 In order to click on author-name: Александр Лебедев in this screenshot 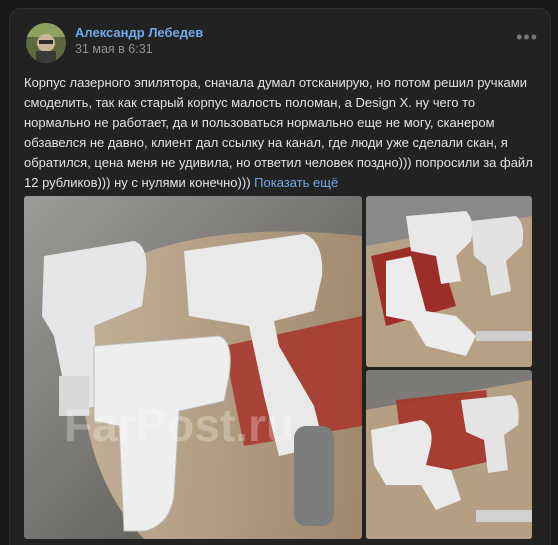, I will do `click(139, 32)`.